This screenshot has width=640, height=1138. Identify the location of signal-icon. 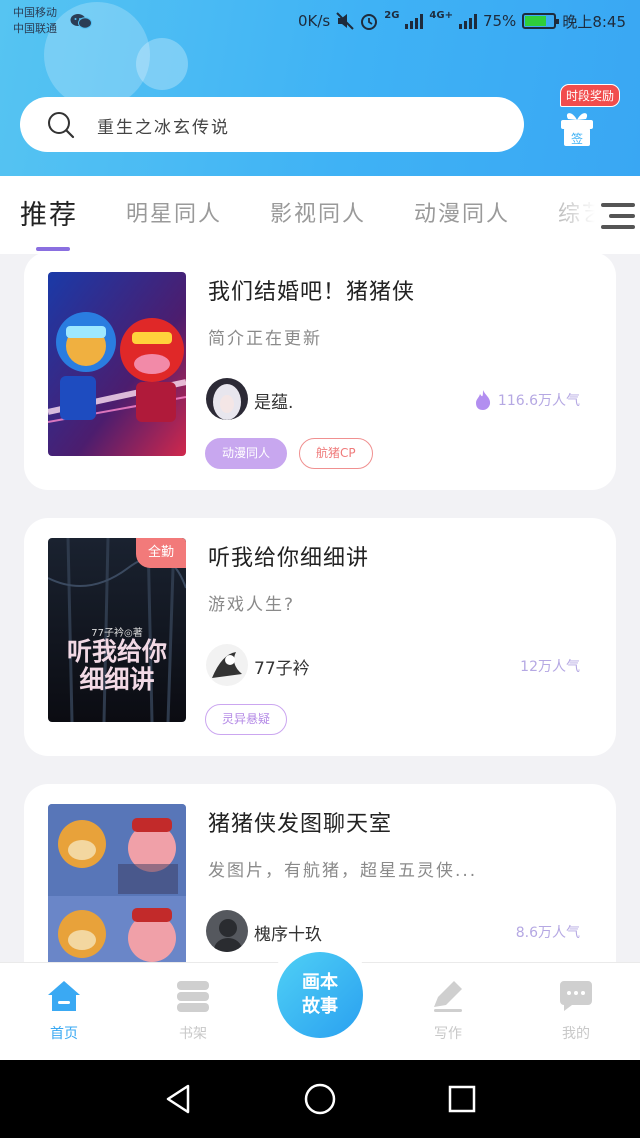
(414, 21).